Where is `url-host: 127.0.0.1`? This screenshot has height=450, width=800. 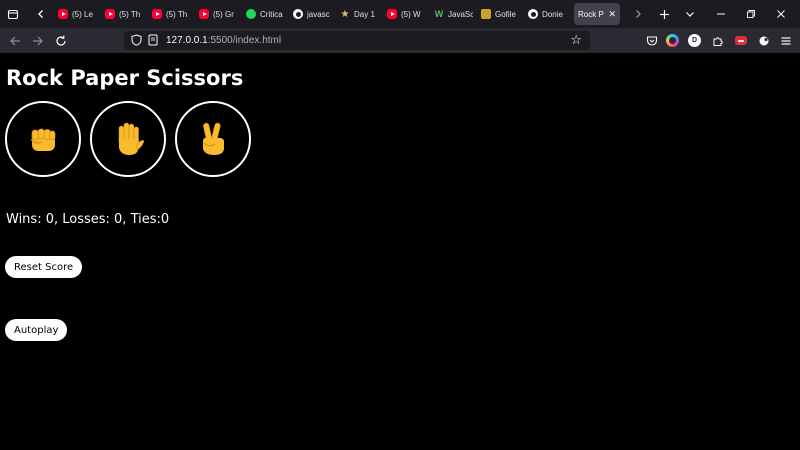 url-host: 127.0.0.1 is located at coordinates (187, 40).